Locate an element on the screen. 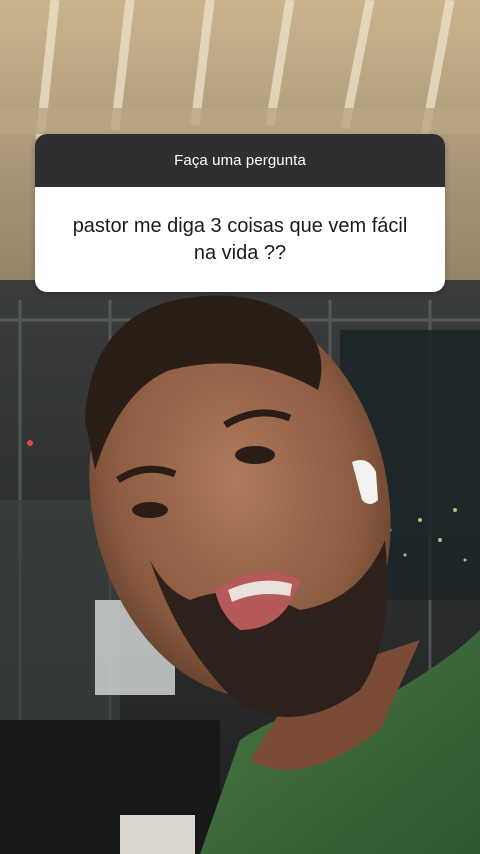 The height and width of the screenshot is (854, 480). red-light is located at coordinates (30, 443).